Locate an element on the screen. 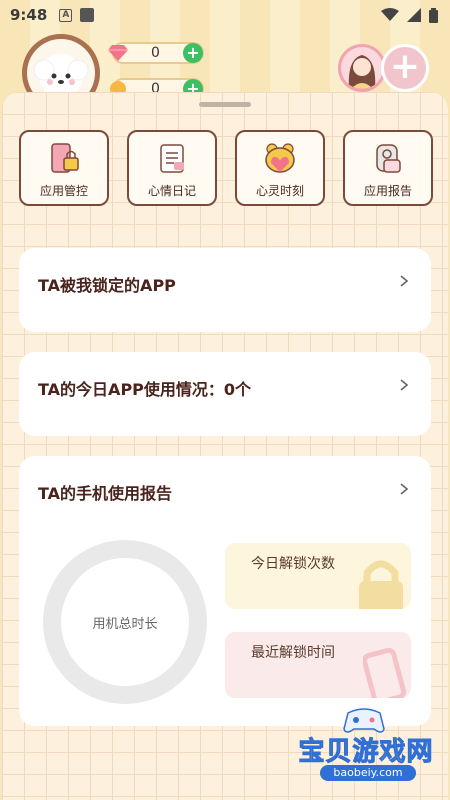 The height and width of the screenshot is (800, 450). partner-avatar is located at coordinates (362, 68).